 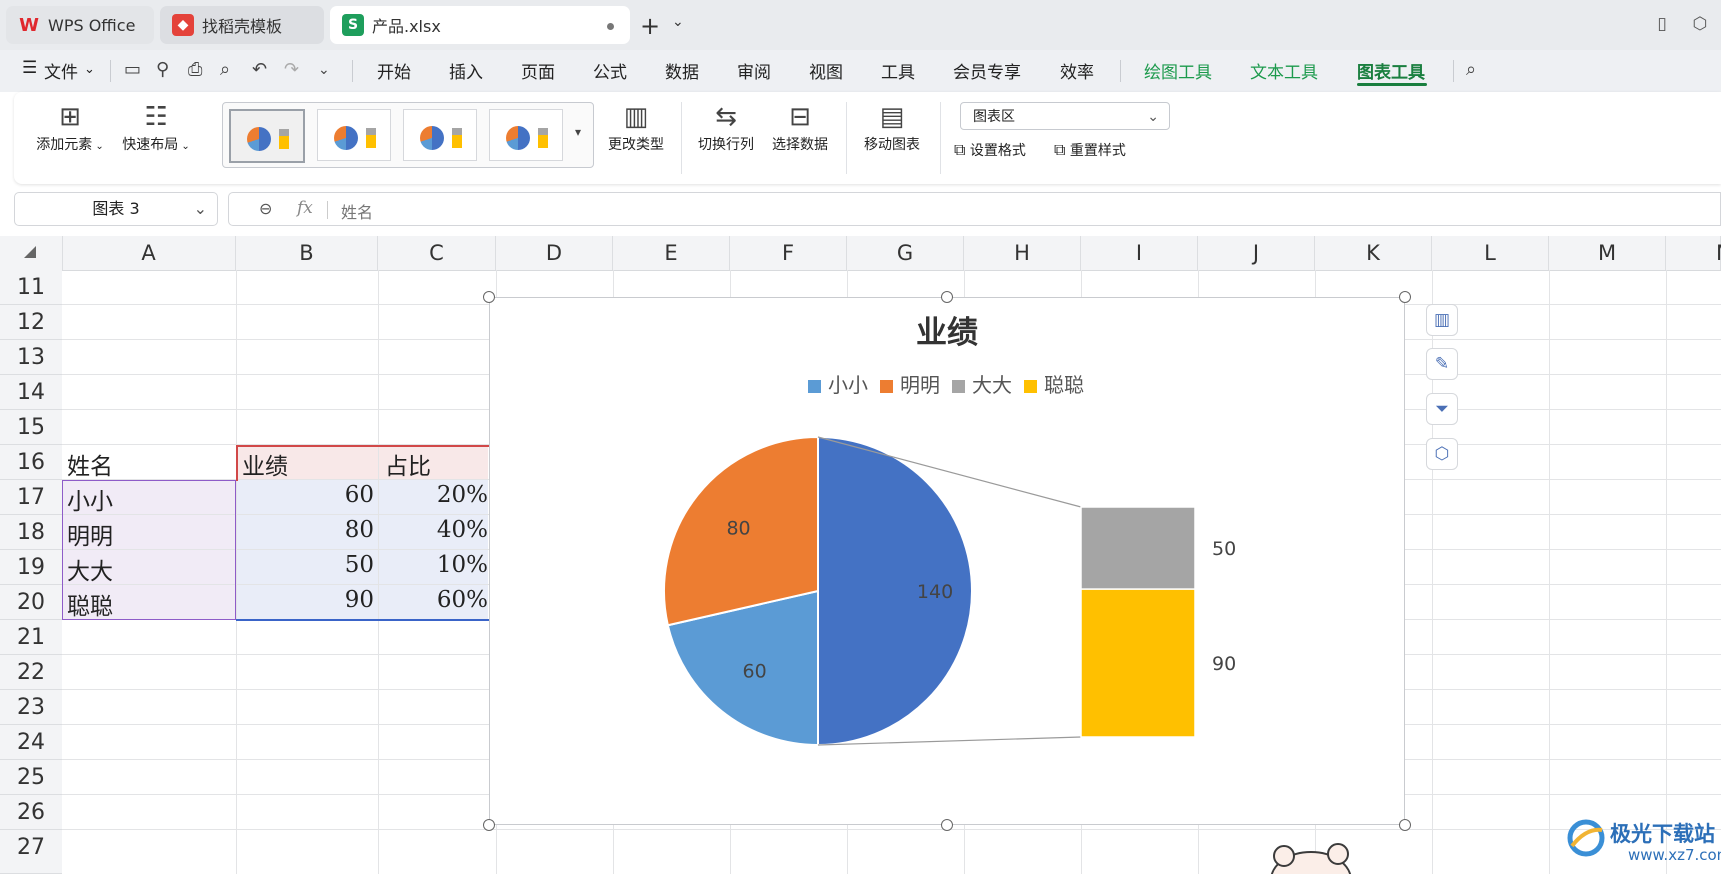 I want to click on name-box: 图表 3 ⌄, so click(x=116, y=209).